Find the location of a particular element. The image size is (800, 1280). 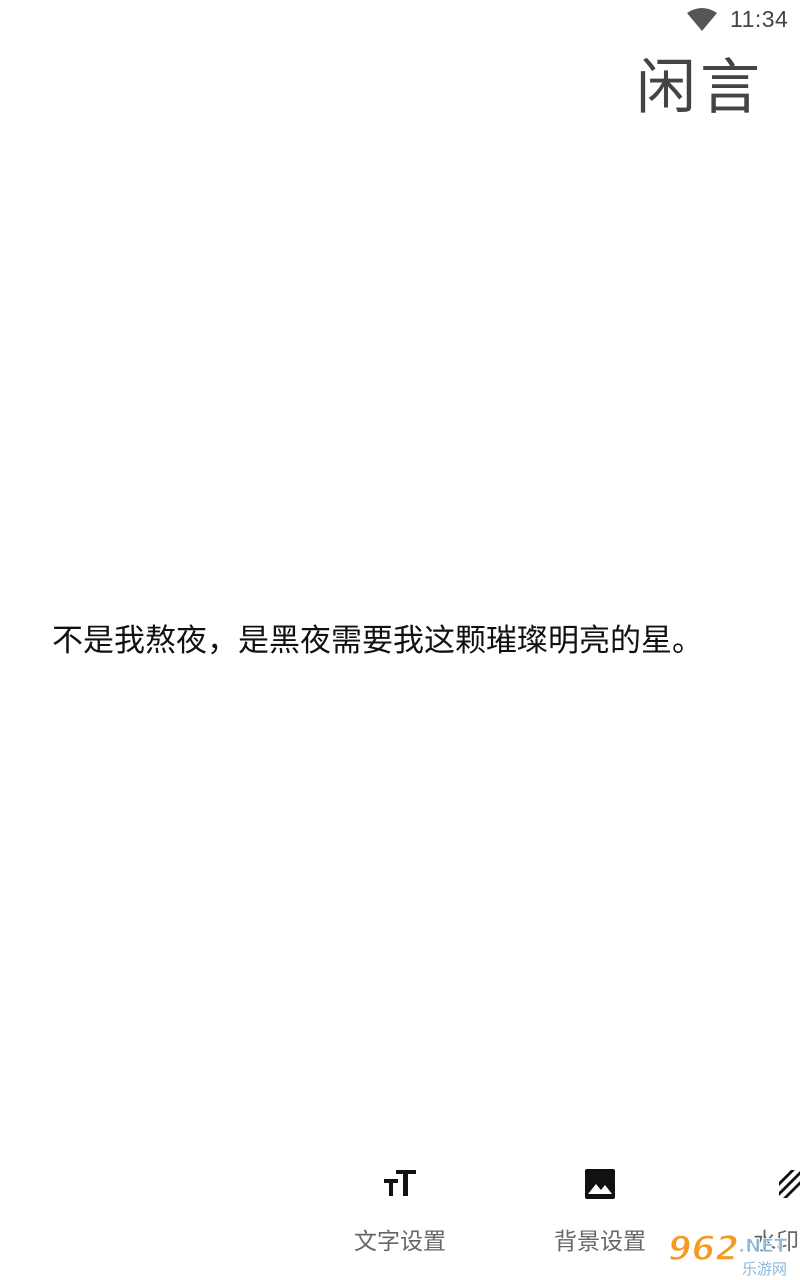

text-settings-label: 文字设置 is located at coordinates (400, 1242).